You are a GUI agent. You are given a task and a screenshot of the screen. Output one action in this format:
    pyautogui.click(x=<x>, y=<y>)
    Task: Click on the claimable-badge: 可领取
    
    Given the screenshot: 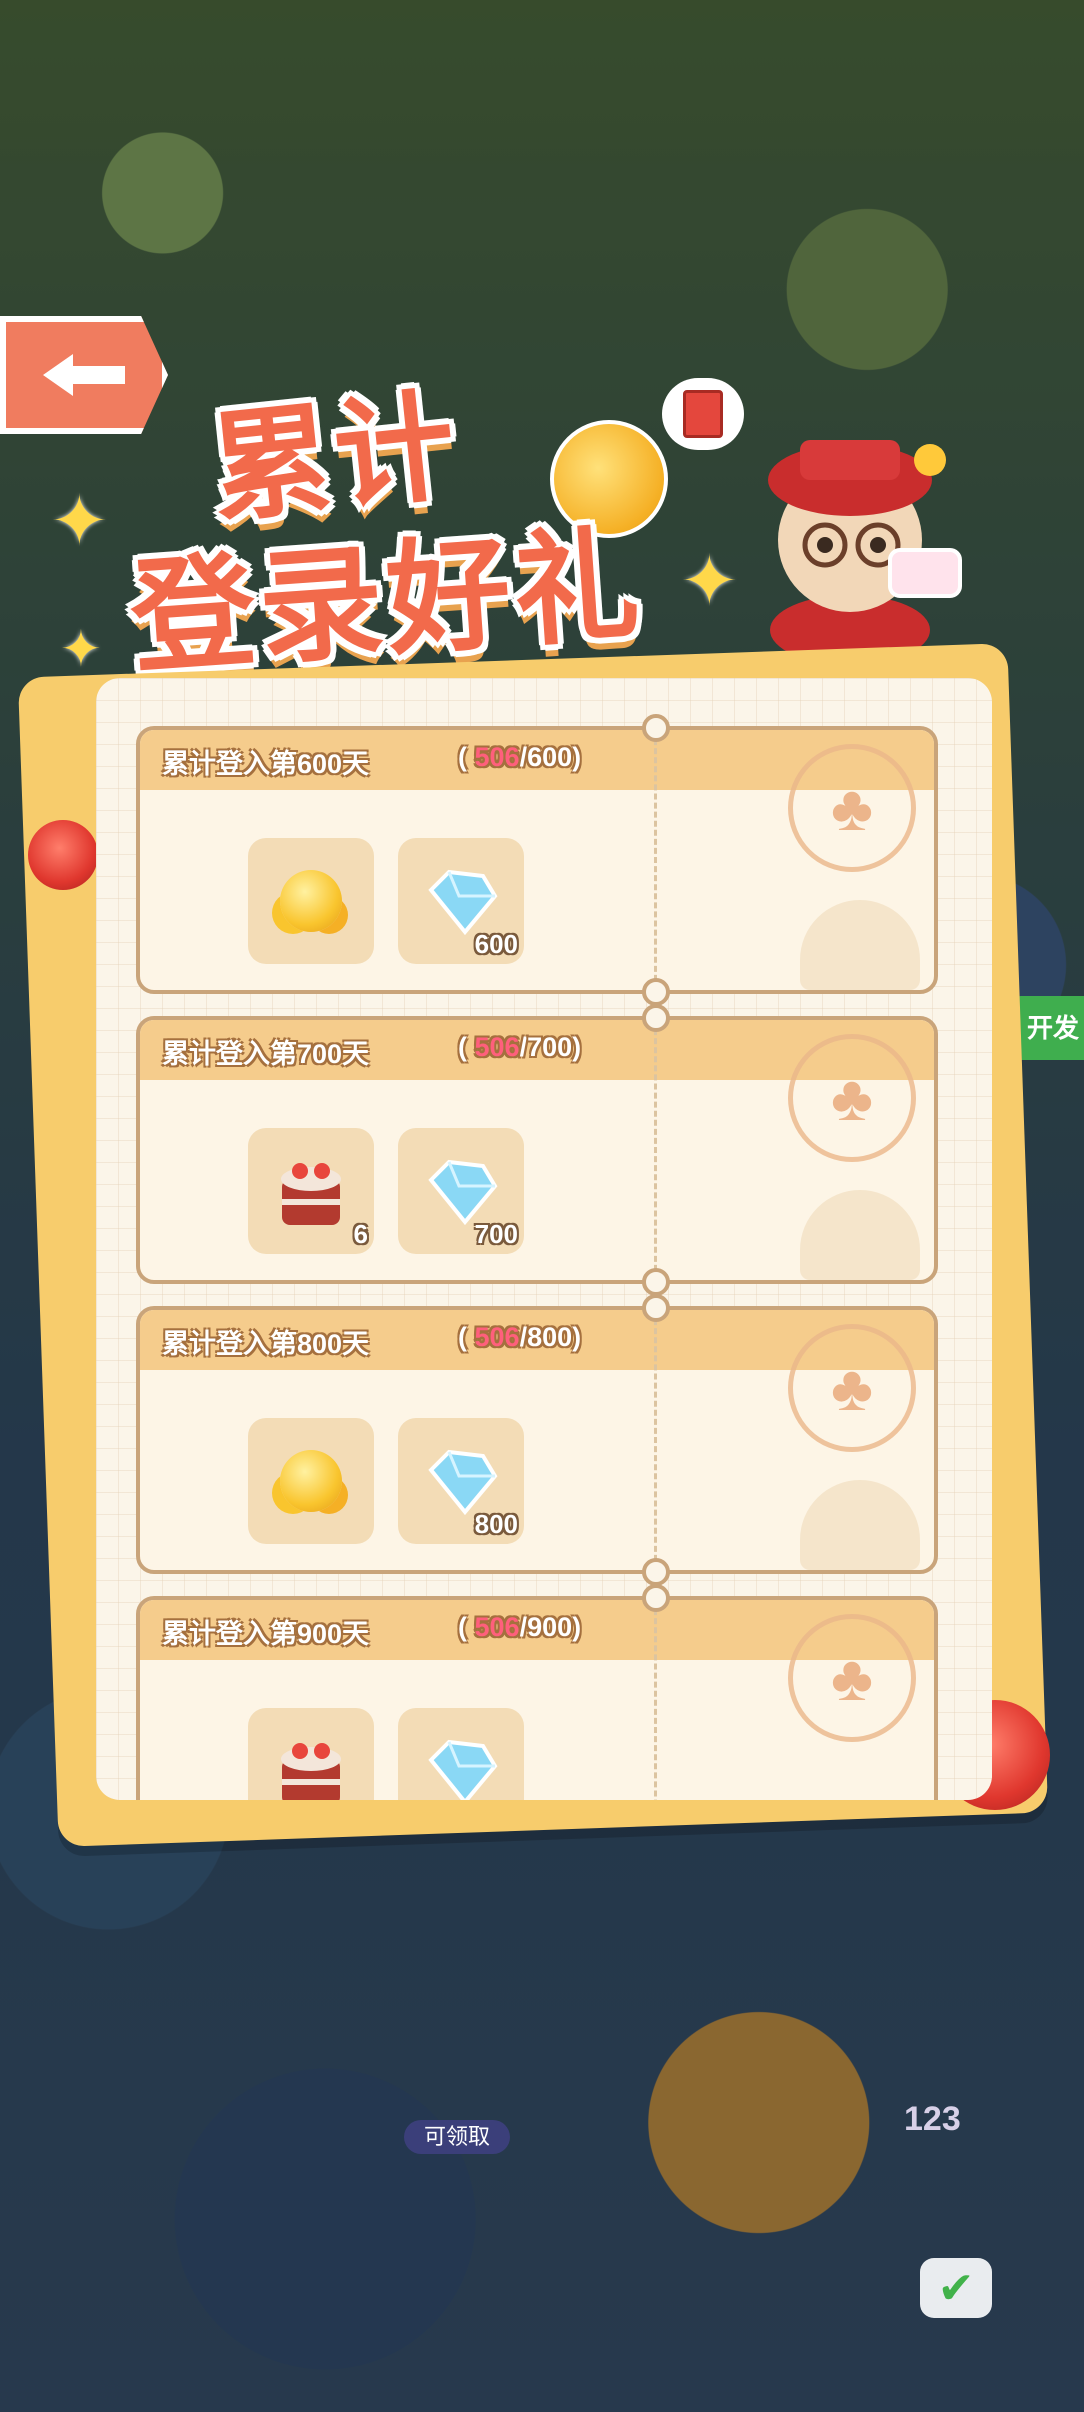 What is the action you would take?
    pyautogui.click(x=457, y=2137)
    